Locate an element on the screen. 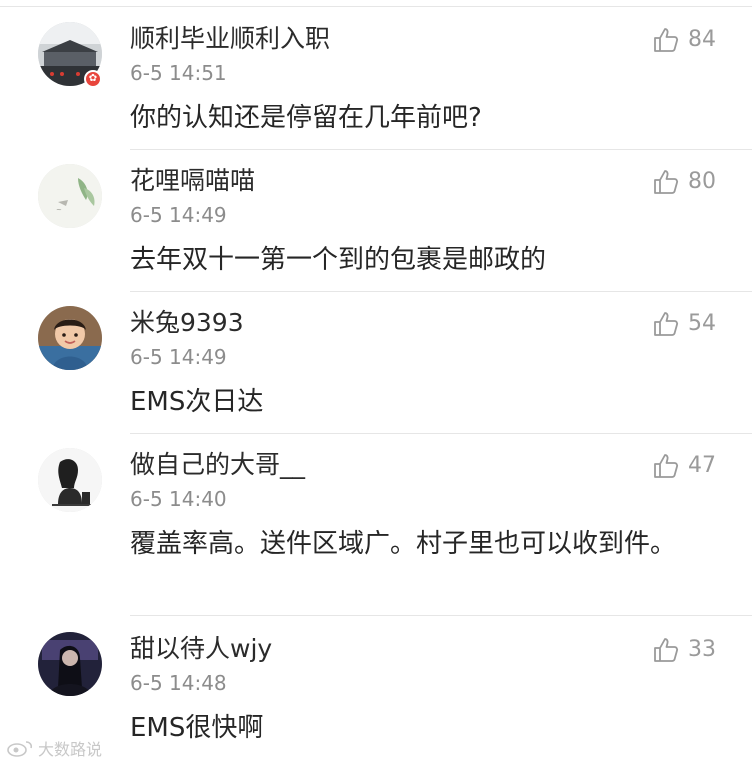 This screenshot has height=762, width=752. timestamp: 6-5 14:51 is located at coordinates (178, 73).